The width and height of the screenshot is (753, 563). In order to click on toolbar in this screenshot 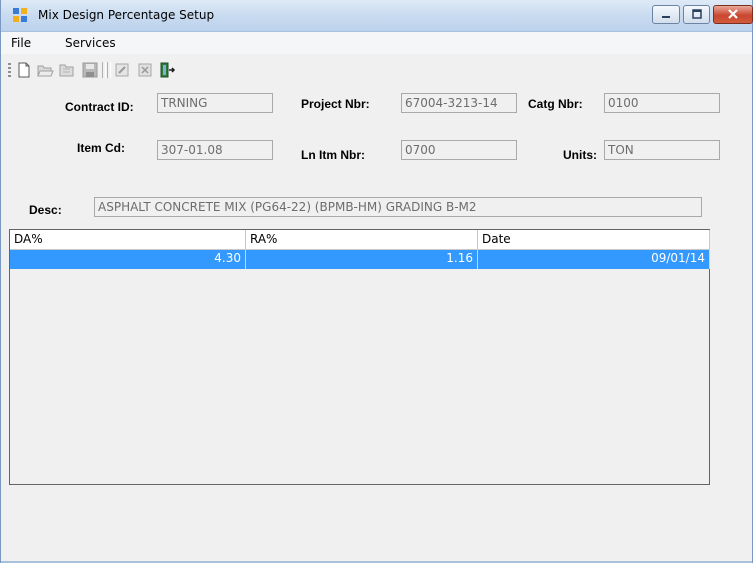, I will do `click(376, 70)`.